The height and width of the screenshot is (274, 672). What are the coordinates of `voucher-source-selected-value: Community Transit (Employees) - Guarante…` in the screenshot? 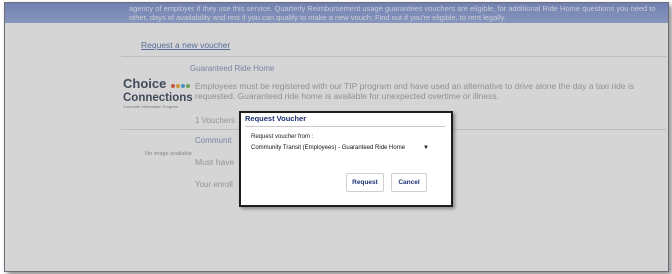 It's located at (328, 148).